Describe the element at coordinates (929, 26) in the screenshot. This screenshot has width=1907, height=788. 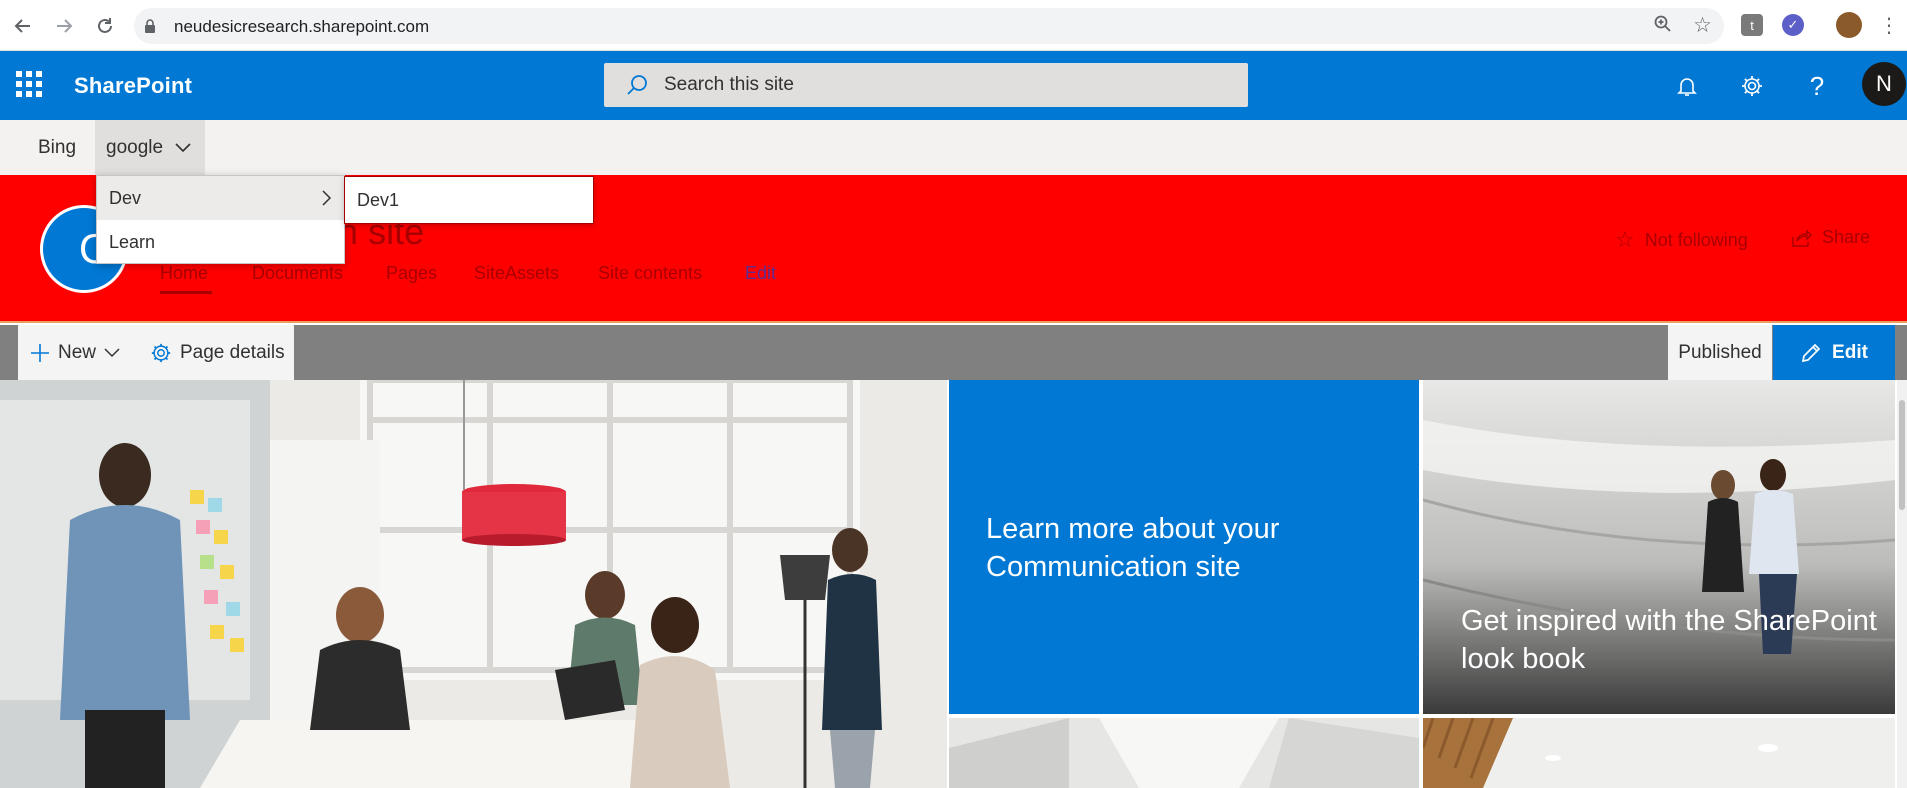
I see `address-bar: neudesicresearch.sharepoint.com ☆` at that location.